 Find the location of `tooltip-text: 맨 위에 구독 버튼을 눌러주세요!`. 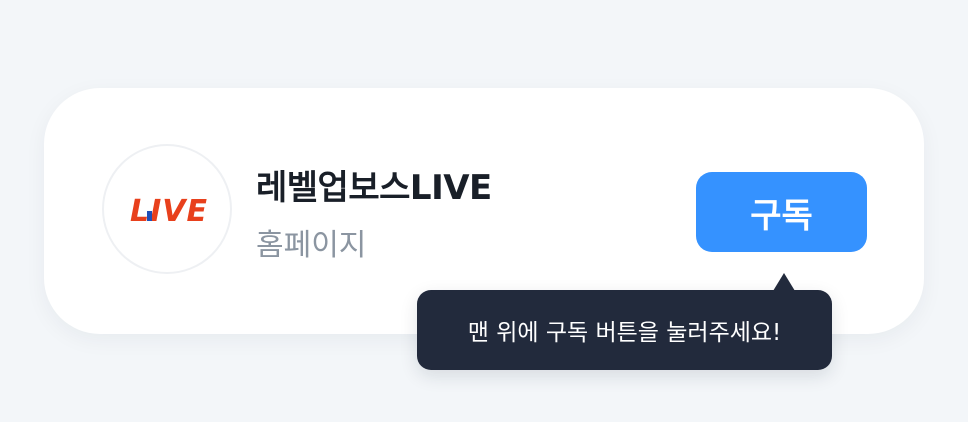

tooltip-text: 맨 위에 구독 버튼을 눌러주세요! is located at coordinates (624, 333).